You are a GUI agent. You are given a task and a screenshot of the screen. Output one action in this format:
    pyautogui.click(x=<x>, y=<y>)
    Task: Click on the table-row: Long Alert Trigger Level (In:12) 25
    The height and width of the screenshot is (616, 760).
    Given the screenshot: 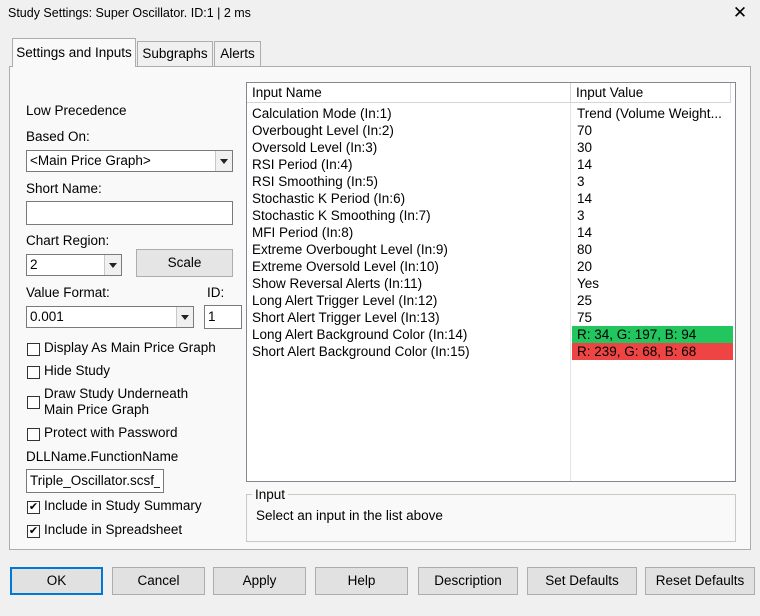 What is the action you would take?
    pyautogui.click(x=491, y=300)
    